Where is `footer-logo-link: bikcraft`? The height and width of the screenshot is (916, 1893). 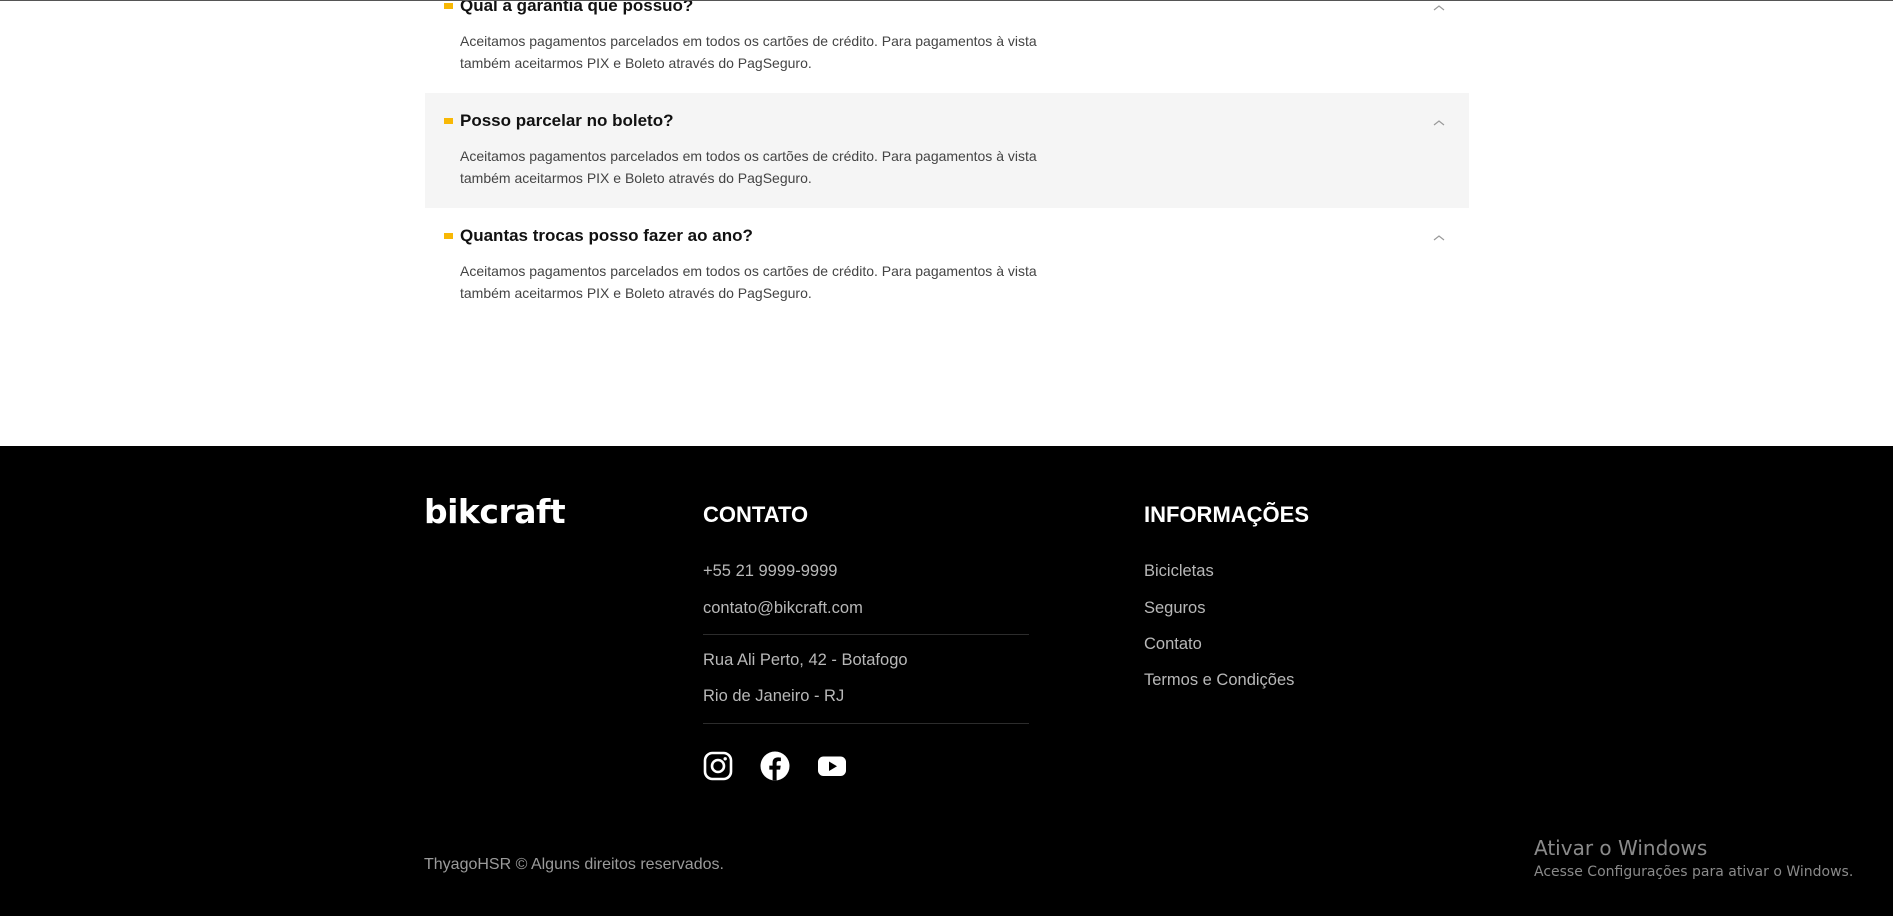
footer-logo-link: bikcraft is located at coordinates (495, 511).